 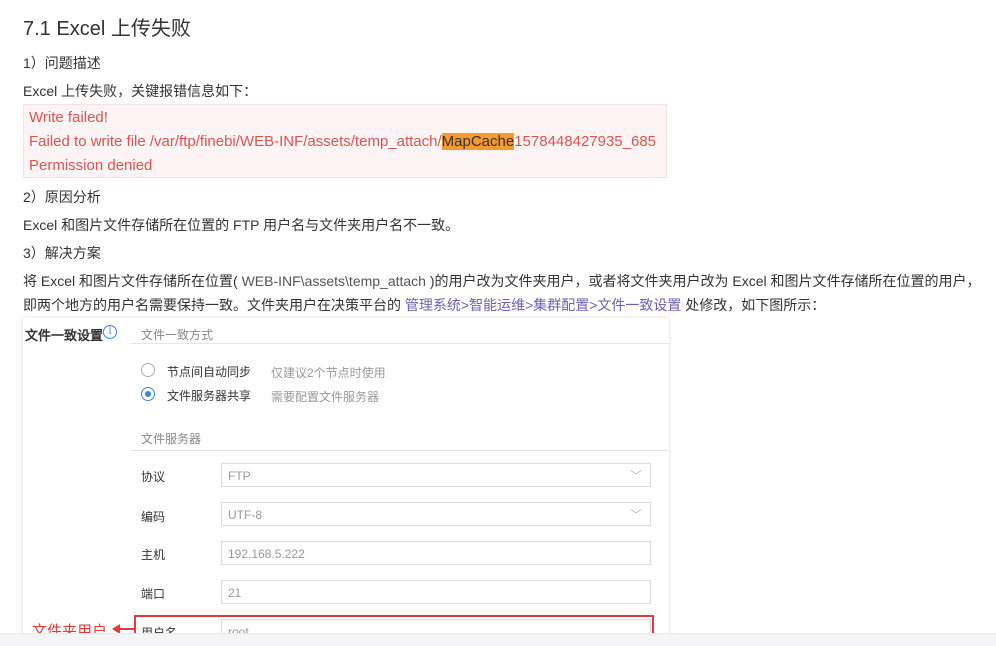 I want to click on error-line-1: Write failed!, so click(x=68, y=117).